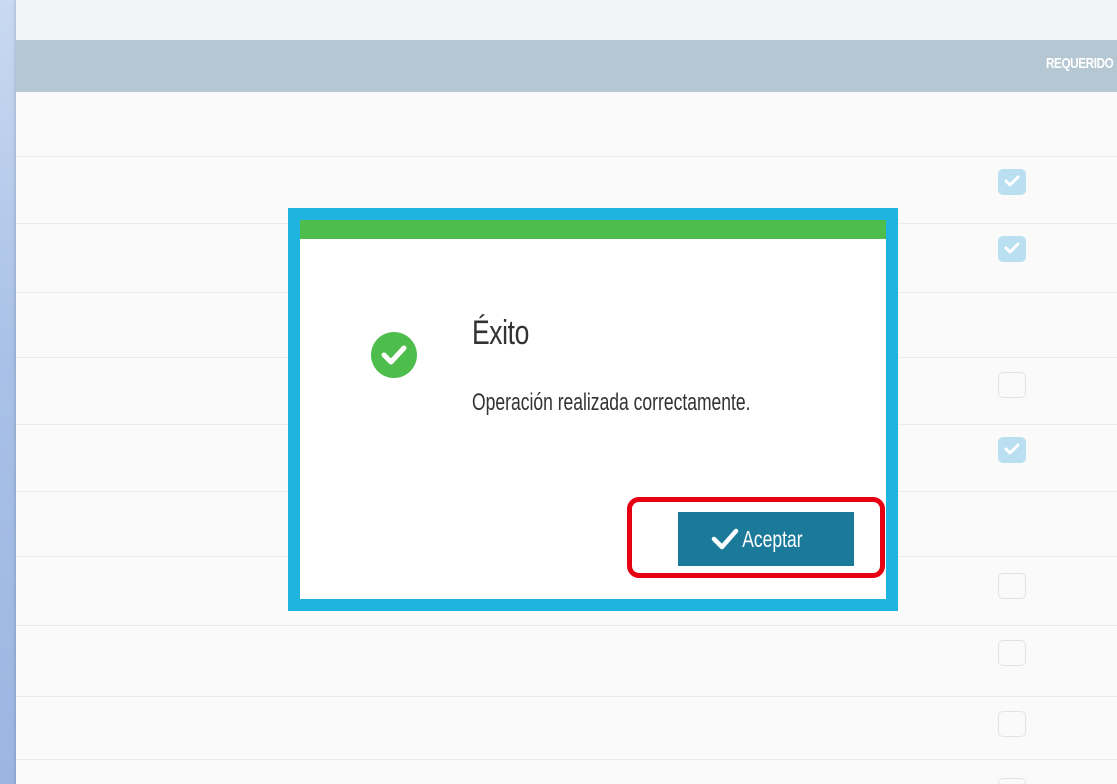 The height and width of the screenshot is (784, 1117). I want to click on checkmark-glyph-icon, so click(394, 355).